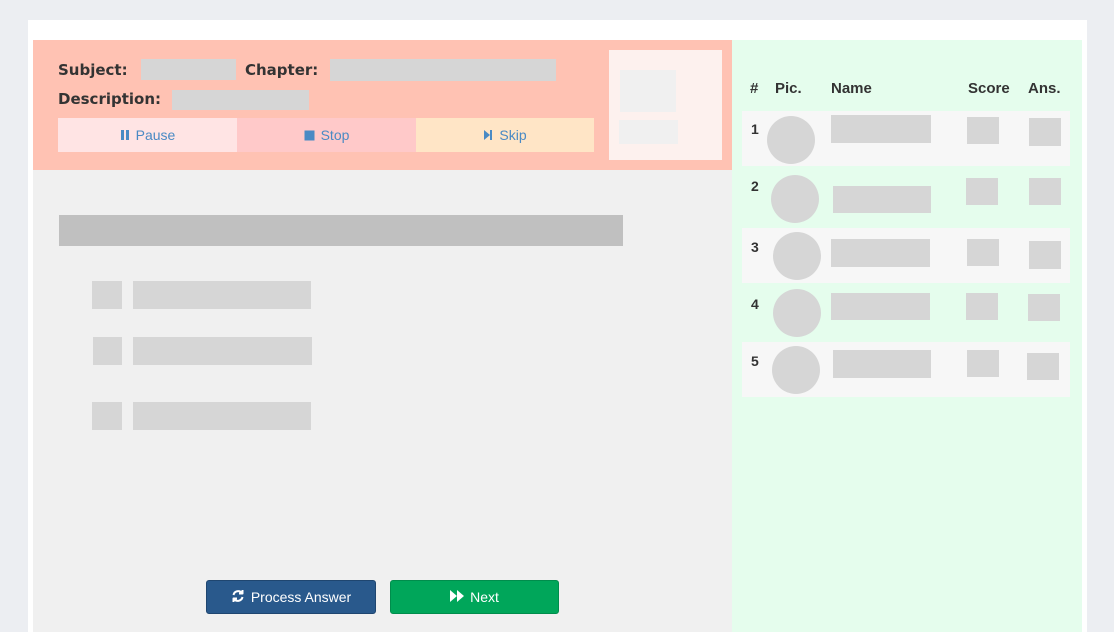 Image resolution: width=1114 pixels, height=632 pixels. What do you see at coordinates (457, 597) in the screenshot?
I see `fast-forward-icon` at bounding box center [457, 597].